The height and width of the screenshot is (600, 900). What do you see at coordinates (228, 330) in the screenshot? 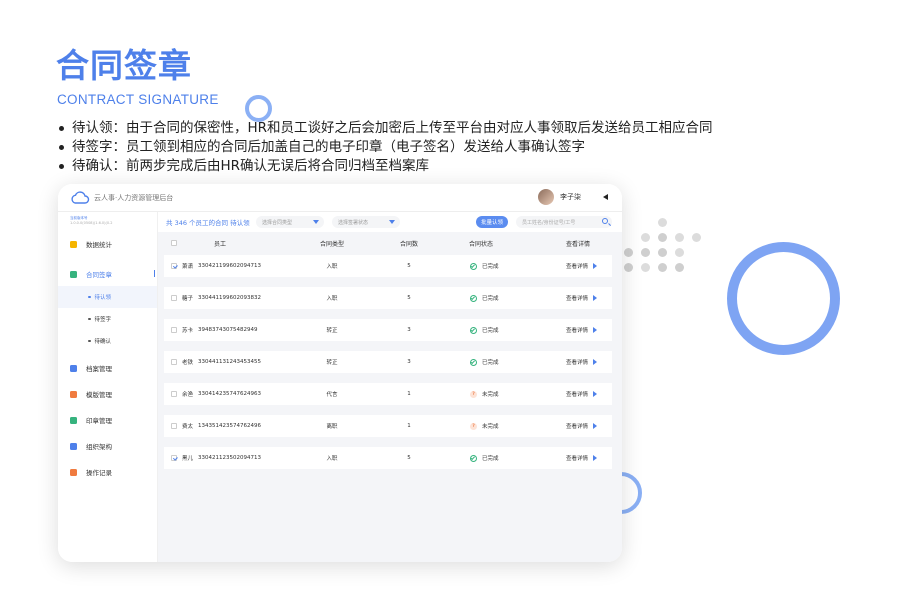
I see `employee-id: 39483743075482949` at bounding box center [228, 330].